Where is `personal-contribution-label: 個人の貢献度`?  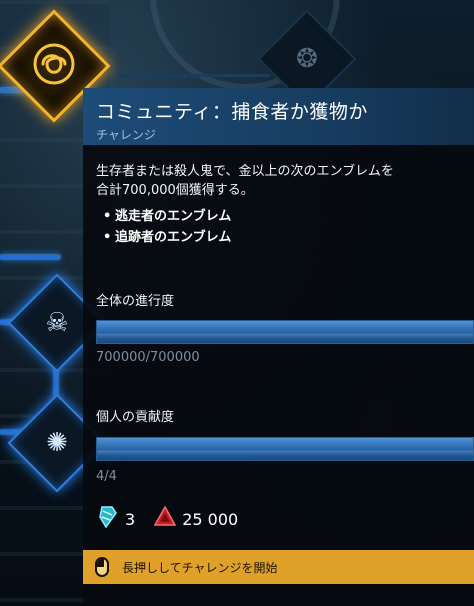 personal-contribution-label: 個人の貢献度 is located at coordinates (135, 417).